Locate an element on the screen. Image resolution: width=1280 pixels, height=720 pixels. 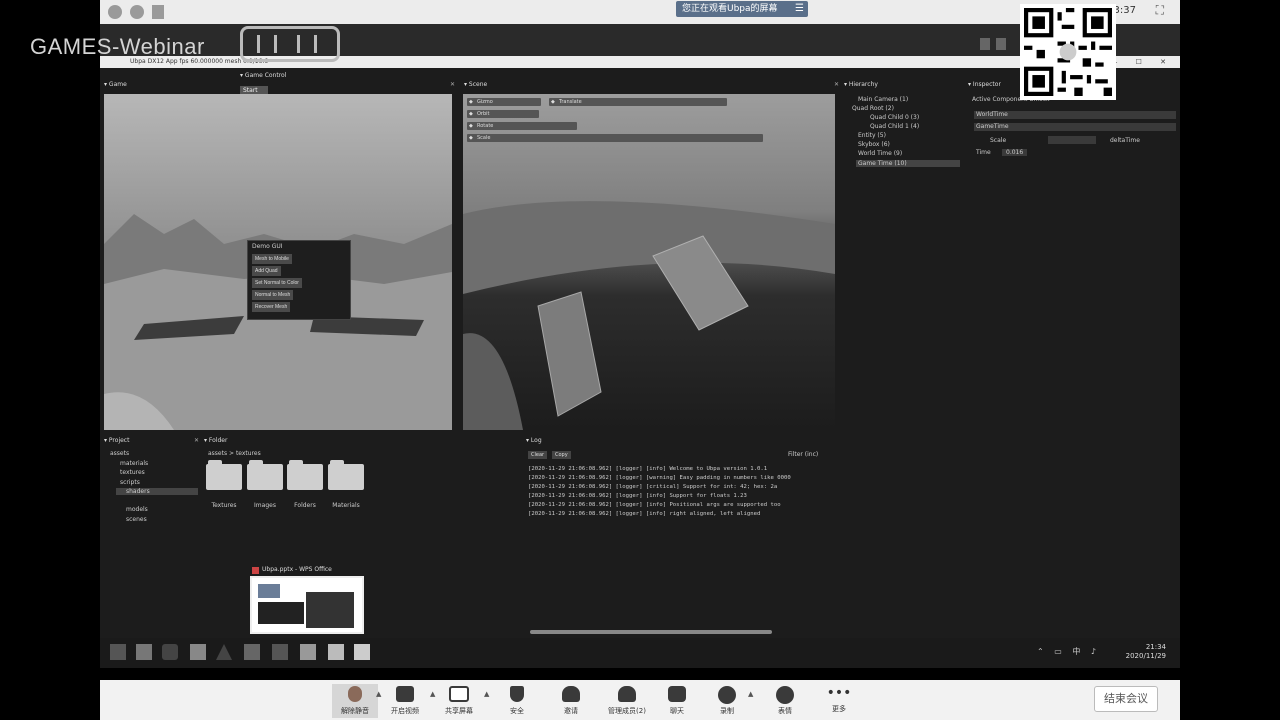
folder-label: Images is located at coordinates (265, 505).